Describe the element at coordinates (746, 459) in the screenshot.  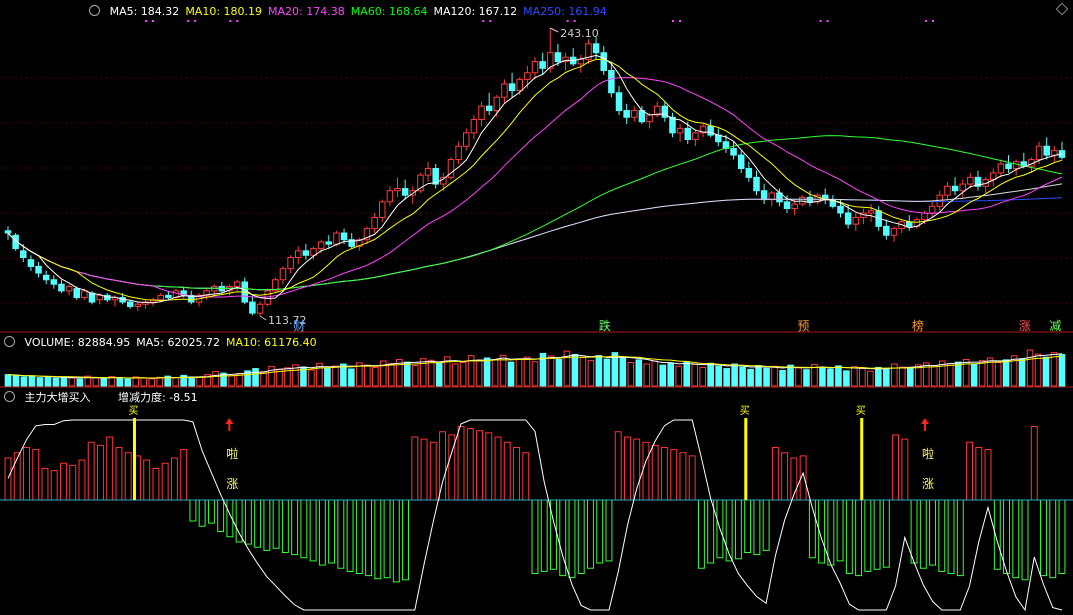
I see `buy-signal-bar` at that location.